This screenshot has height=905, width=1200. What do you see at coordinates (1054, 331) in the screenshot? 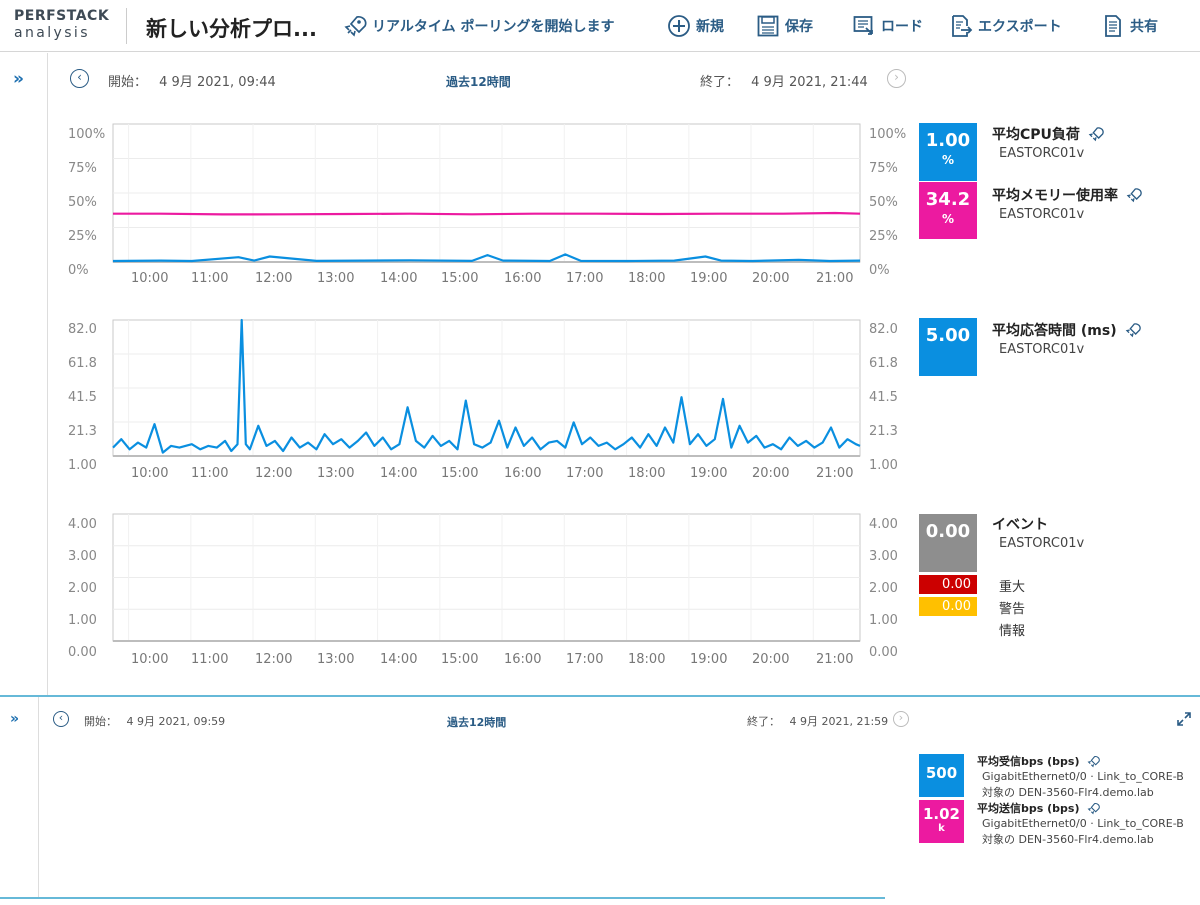
I see `response-label-text: 平均応答時間 (ms)` at bounding box center [1054, 331].